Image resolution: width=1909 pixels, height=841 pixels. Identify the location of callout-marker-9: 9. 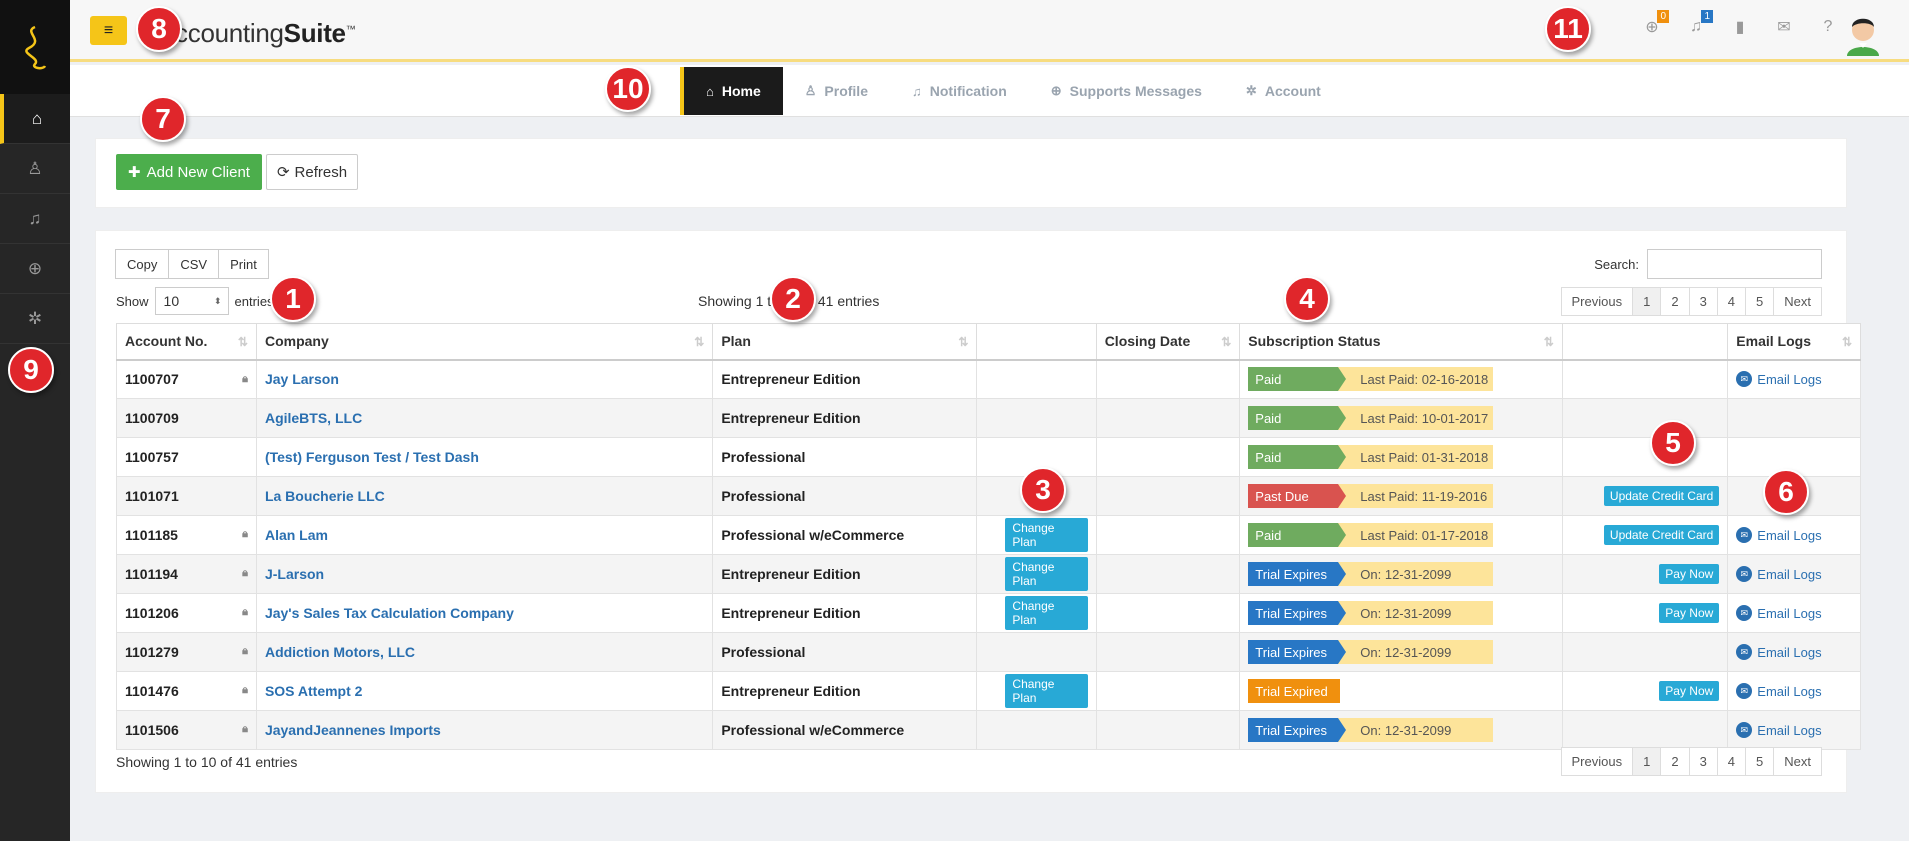
(31, 370).